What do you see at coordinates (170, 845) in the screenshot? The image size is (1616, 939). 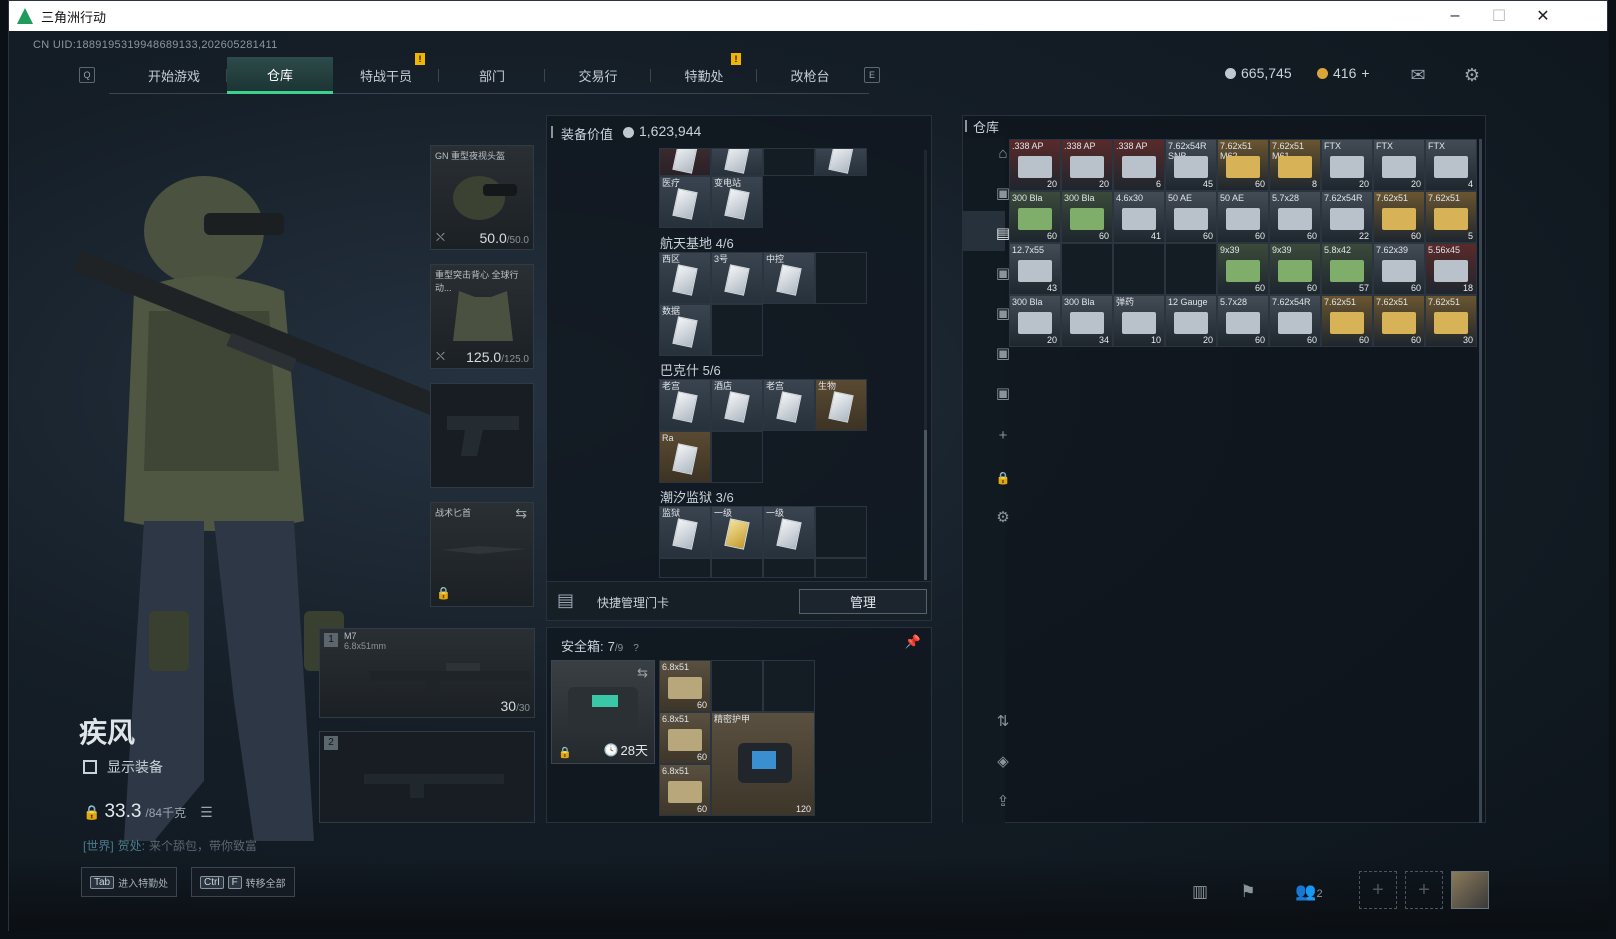 I see `world-chat-line: [世界] 贺处: 来个舔包，带你致富` at bounding box center [170, 845].